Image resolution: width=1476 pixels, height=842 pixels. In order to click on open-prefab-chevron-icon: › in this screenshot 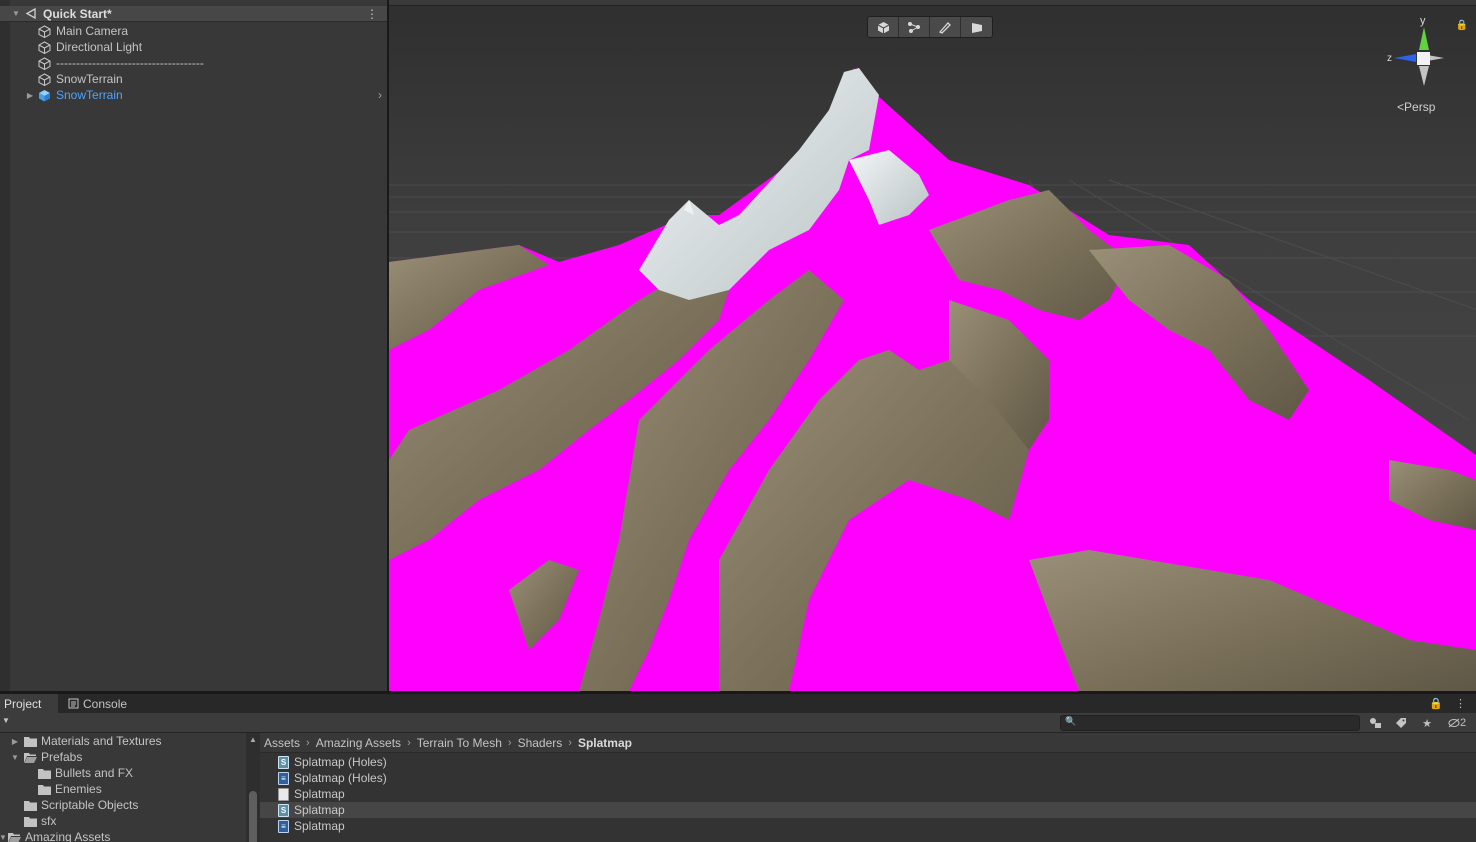, I will do `click(380, 95)`.